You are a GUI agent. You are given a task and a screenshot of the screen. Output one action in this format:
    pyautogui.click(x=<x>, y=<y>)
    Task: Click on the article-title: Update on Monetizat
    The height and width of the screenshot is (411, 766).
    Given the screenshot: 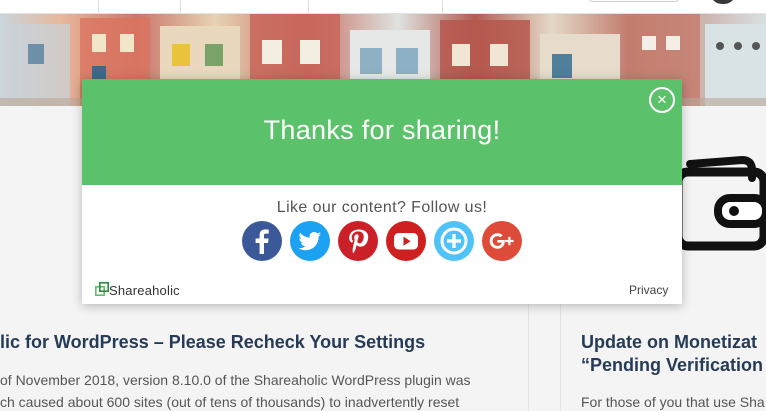 What is the action you would take?
    pyautogui.click(x=669, y=342)
    